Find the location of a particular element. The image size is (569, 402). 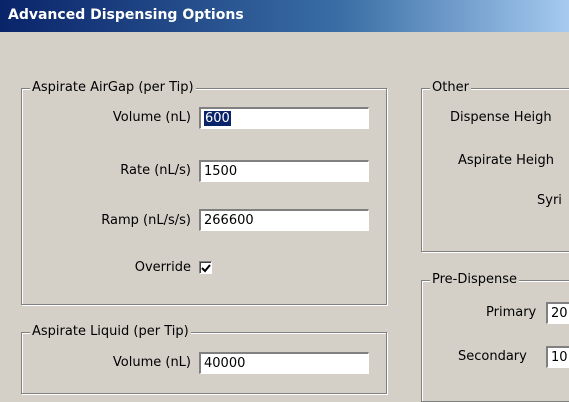

title-bar: Advanced Dispensing Options is located at coordinates (284, 16).